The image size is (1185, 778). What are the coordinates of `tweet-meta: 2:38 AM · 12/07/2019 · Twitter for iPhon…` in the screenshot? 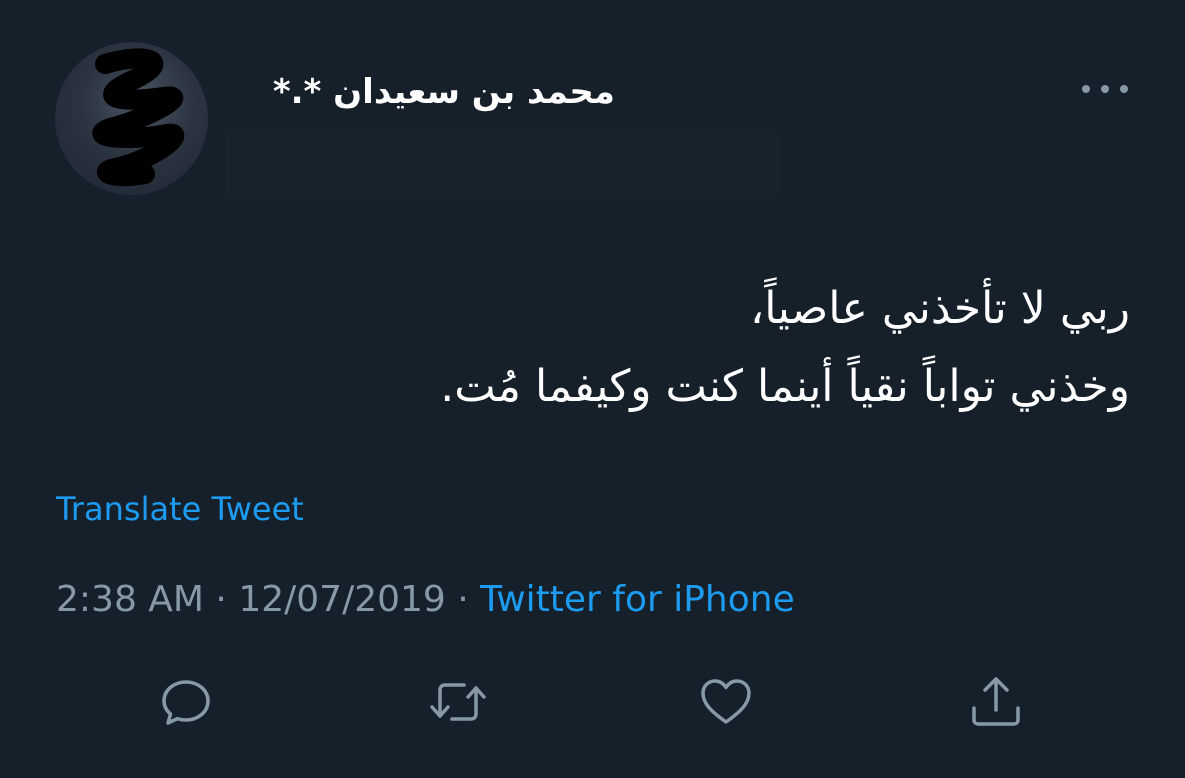 It's located at (425, 599).